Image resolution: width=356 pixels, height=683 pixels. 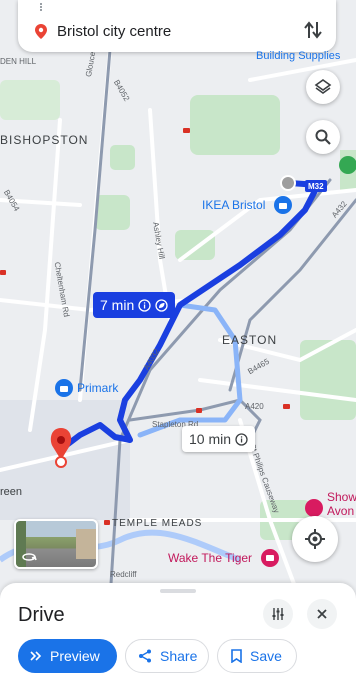 I want to click on street-label: reen, so click(x=11, y=492).